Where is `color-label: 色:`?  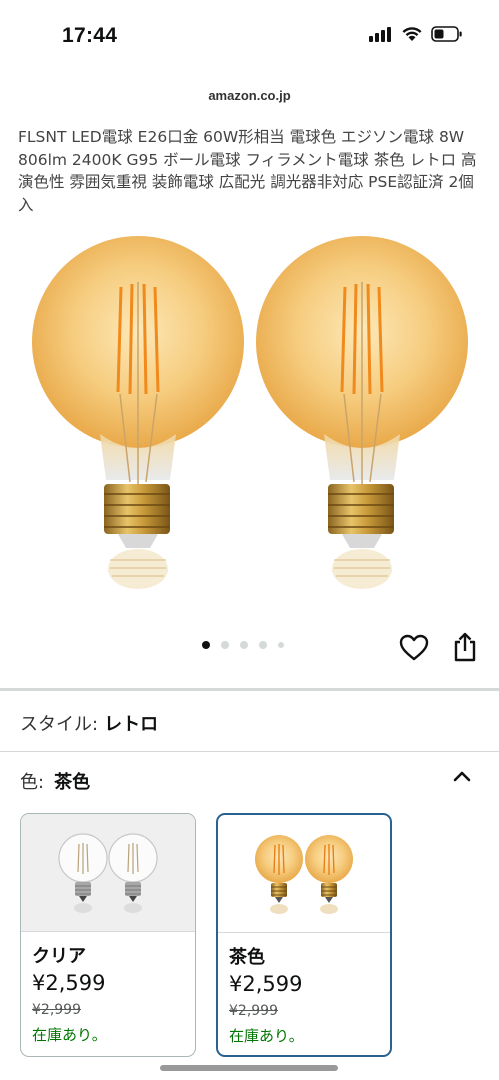
color-label: 色: is located at coordinates (32, 782).